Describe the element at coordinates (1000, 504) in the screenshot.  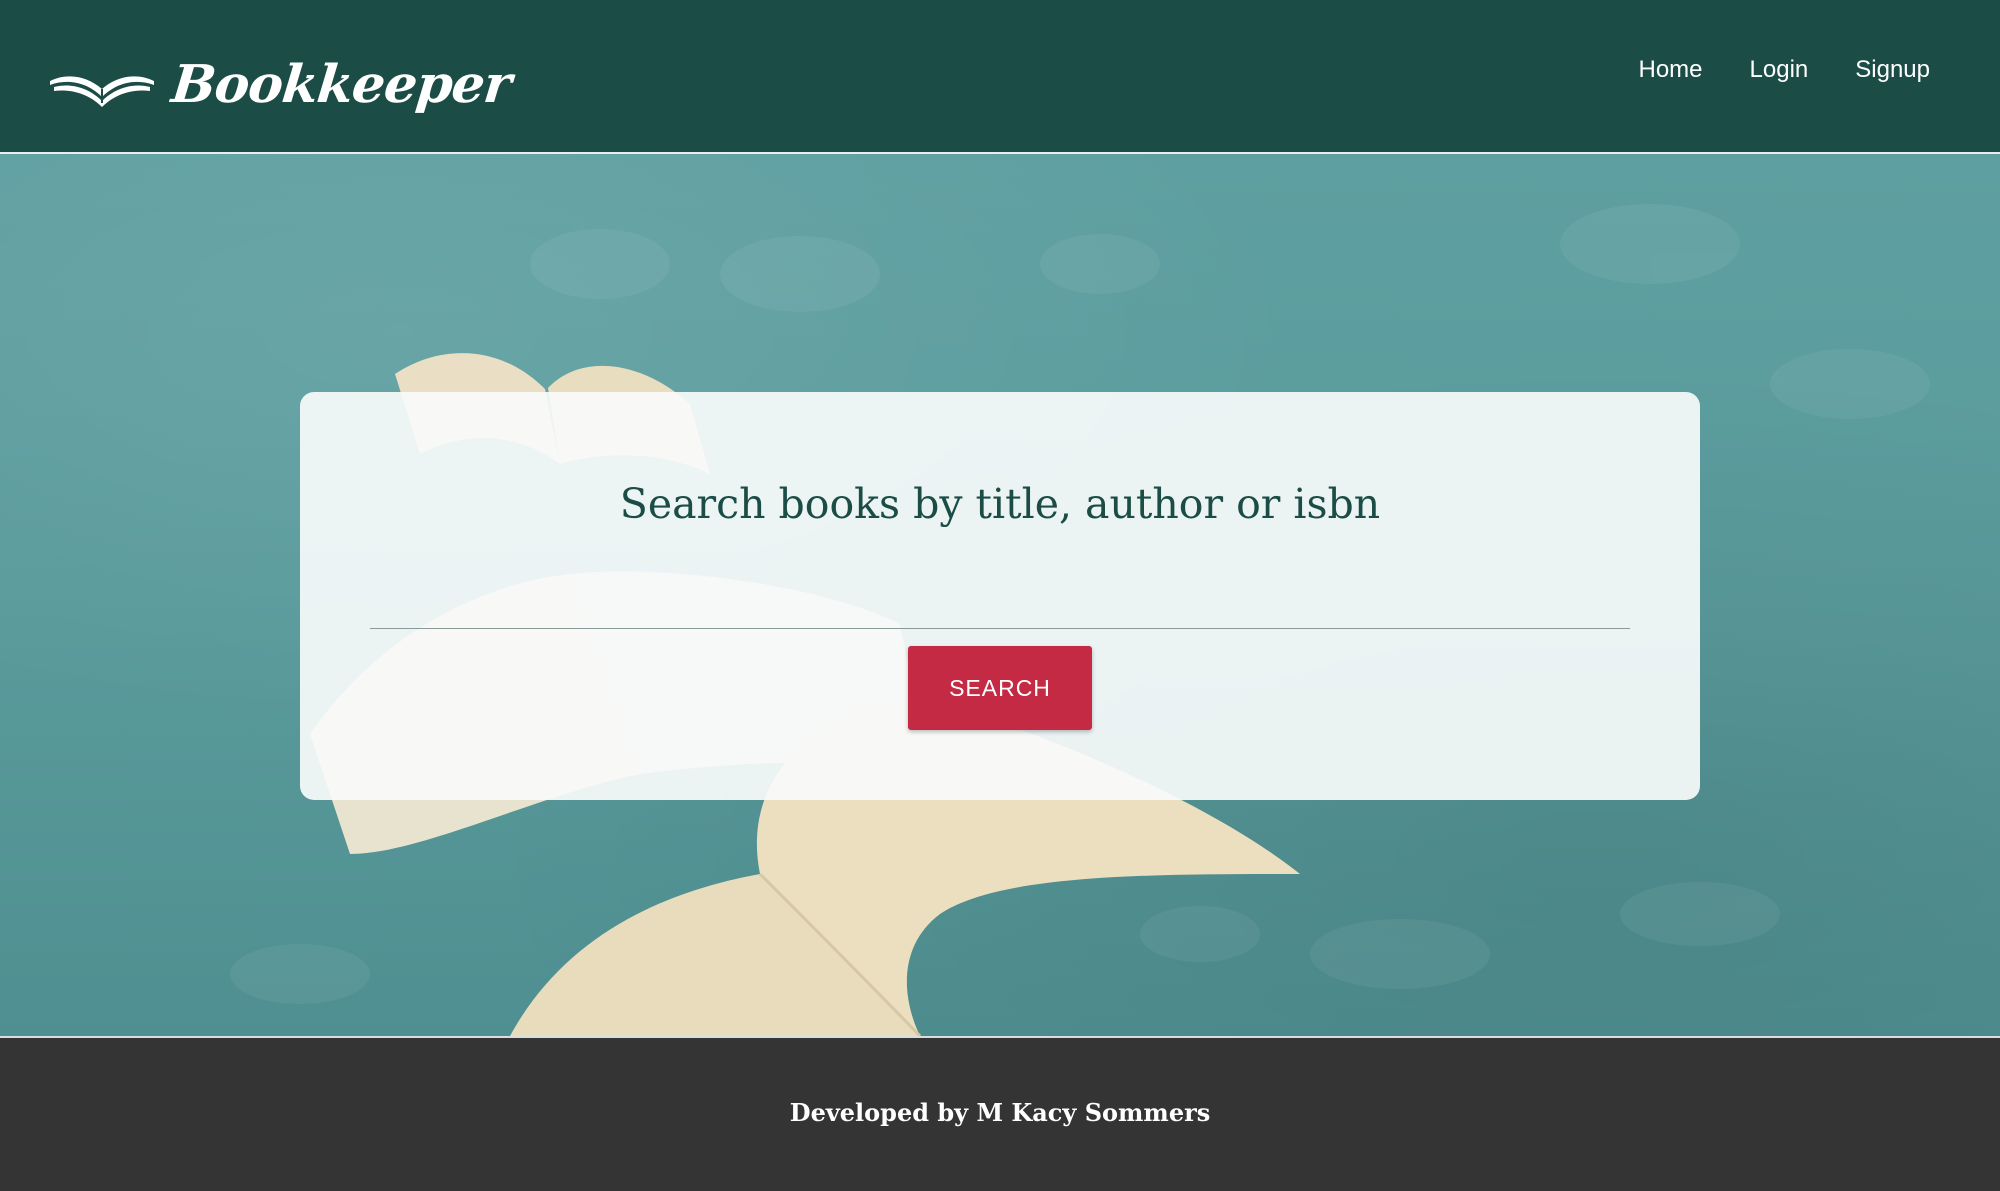
I see `search-title: Search books by title, author or isbn` at that location.